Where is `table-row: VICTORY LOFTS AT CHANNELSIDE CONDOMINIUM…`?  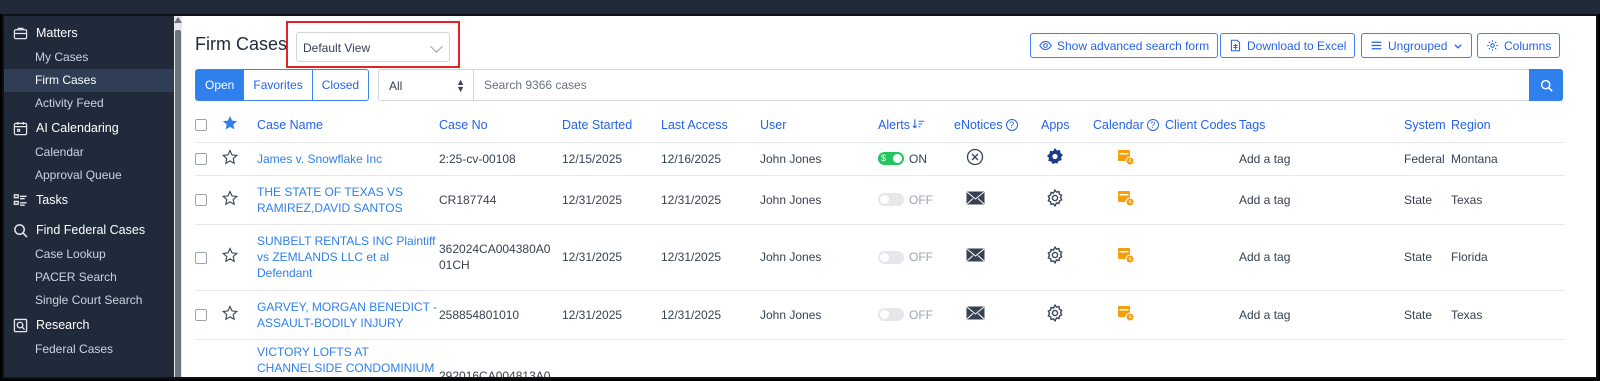 table-row: VICTORY LOFTS AT CHANNELSIDE CONDOMINIUM… is located at coordinates (880, 358).